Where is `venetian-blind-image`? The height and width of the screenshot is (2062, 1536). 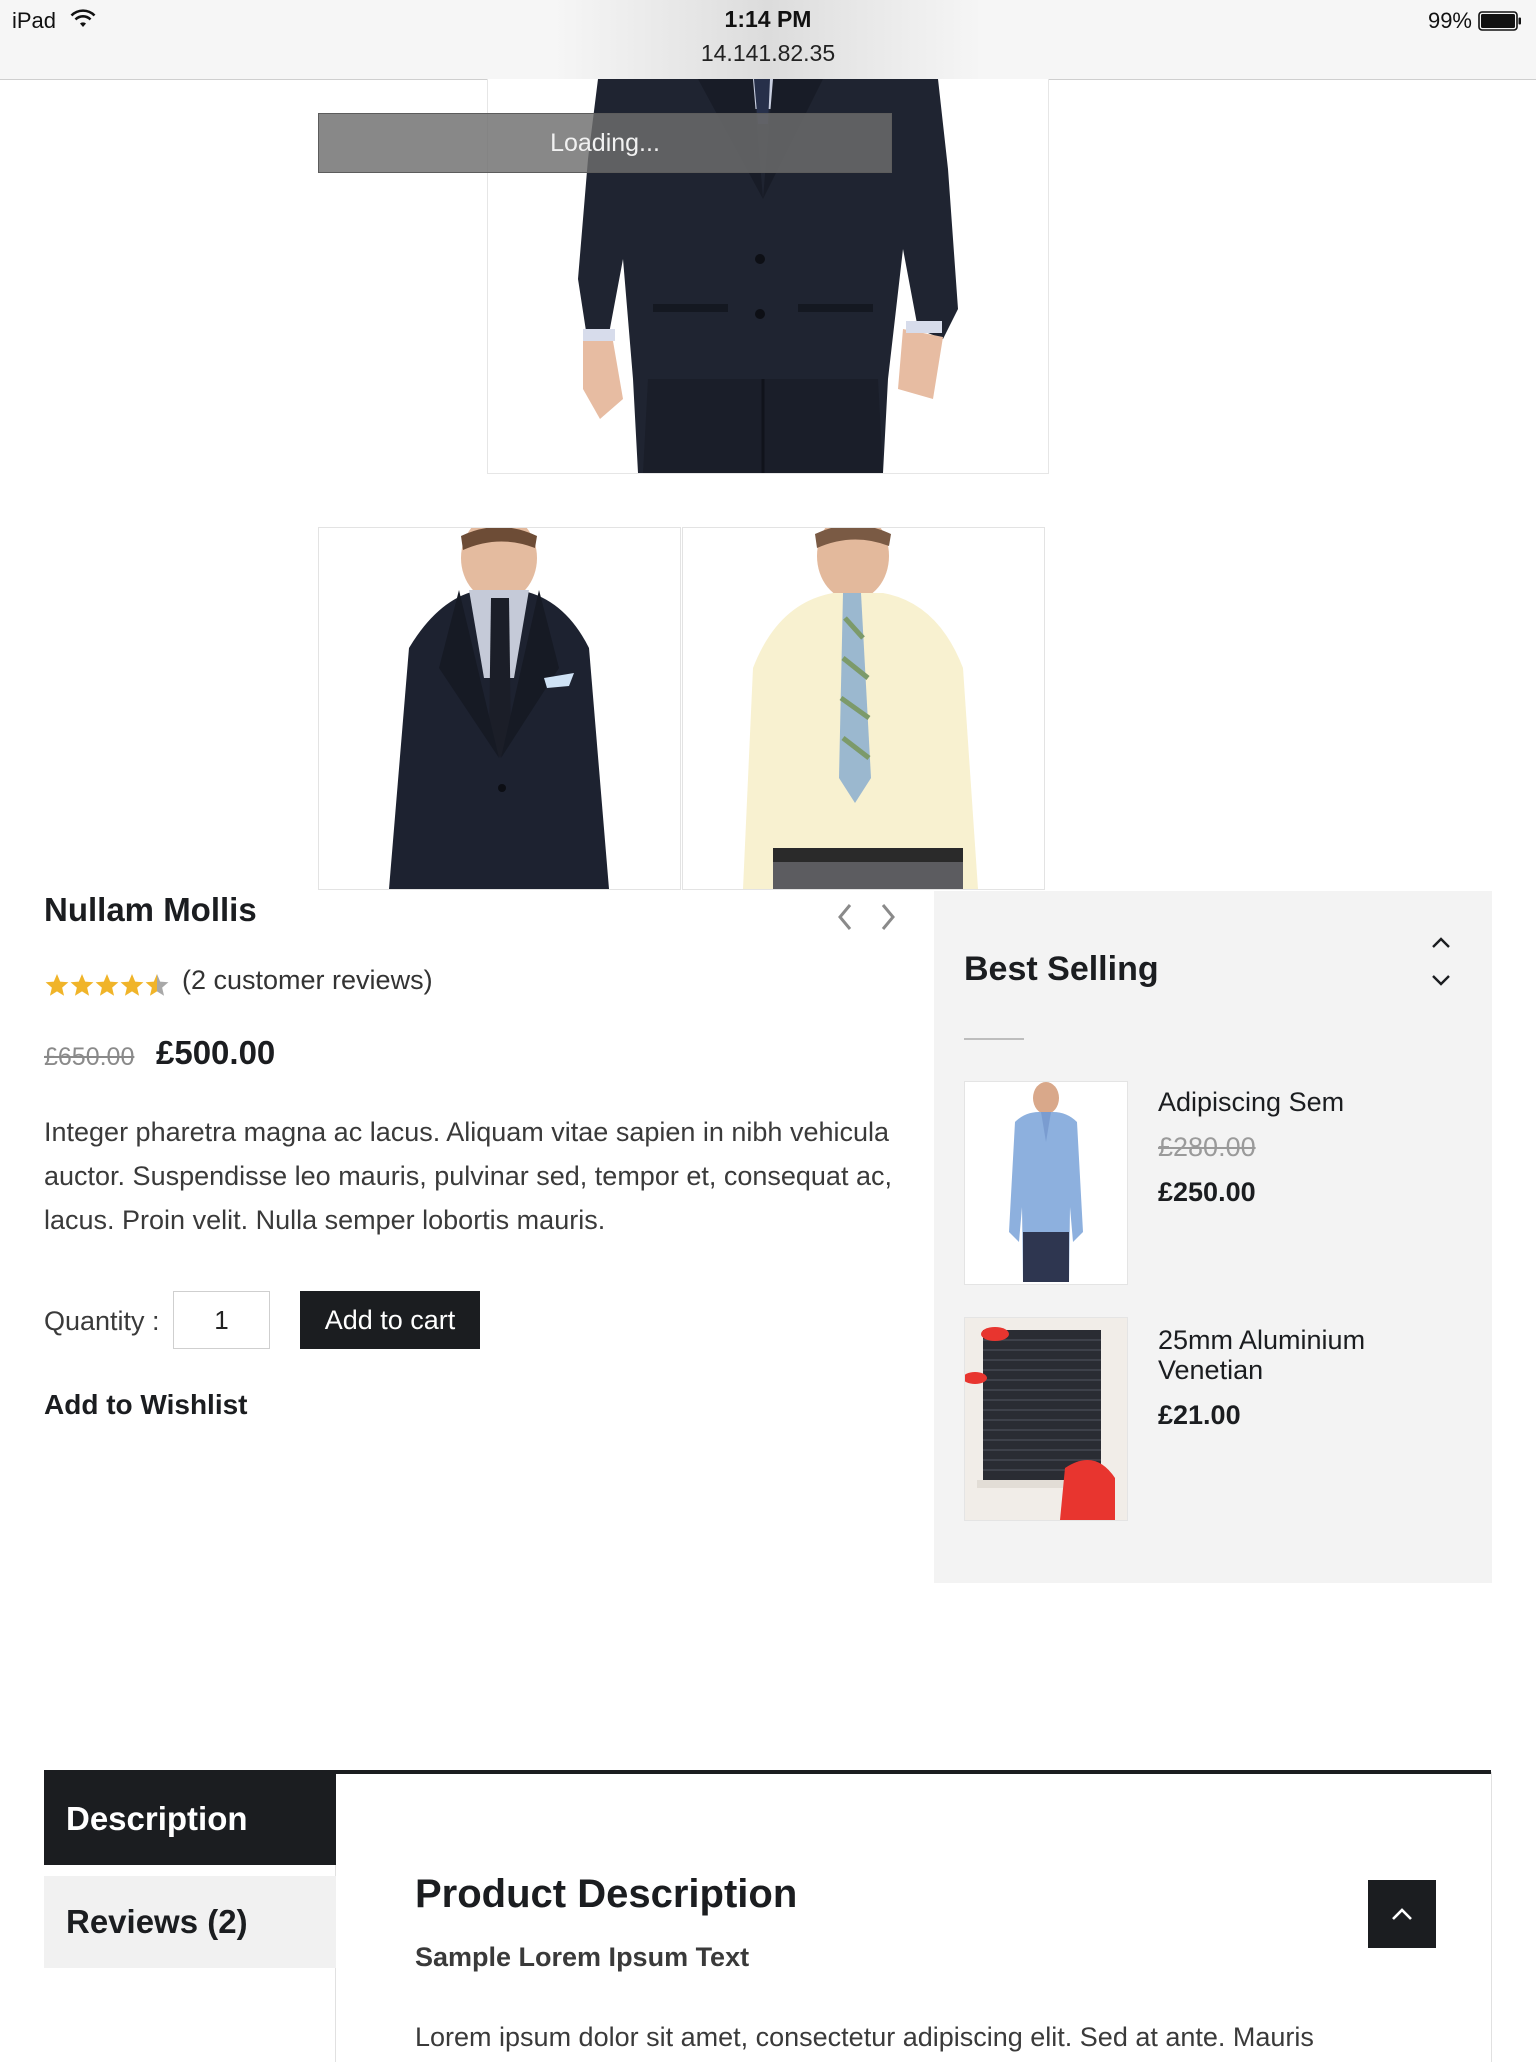 venetian-blind-image is located at coordinates (1046, 1419).